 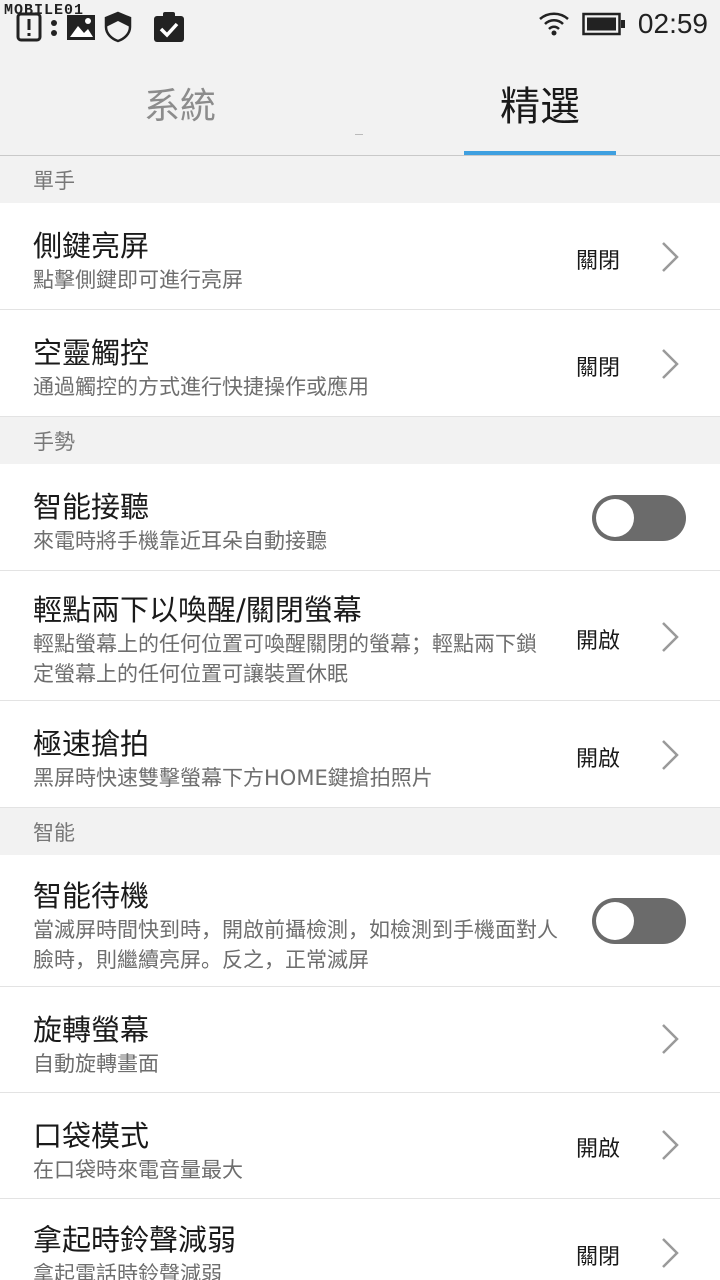 What do you see at coordinates (672, 23) in the screenshot?
I see `clock: 02:59` at bounding box center [672, 23].